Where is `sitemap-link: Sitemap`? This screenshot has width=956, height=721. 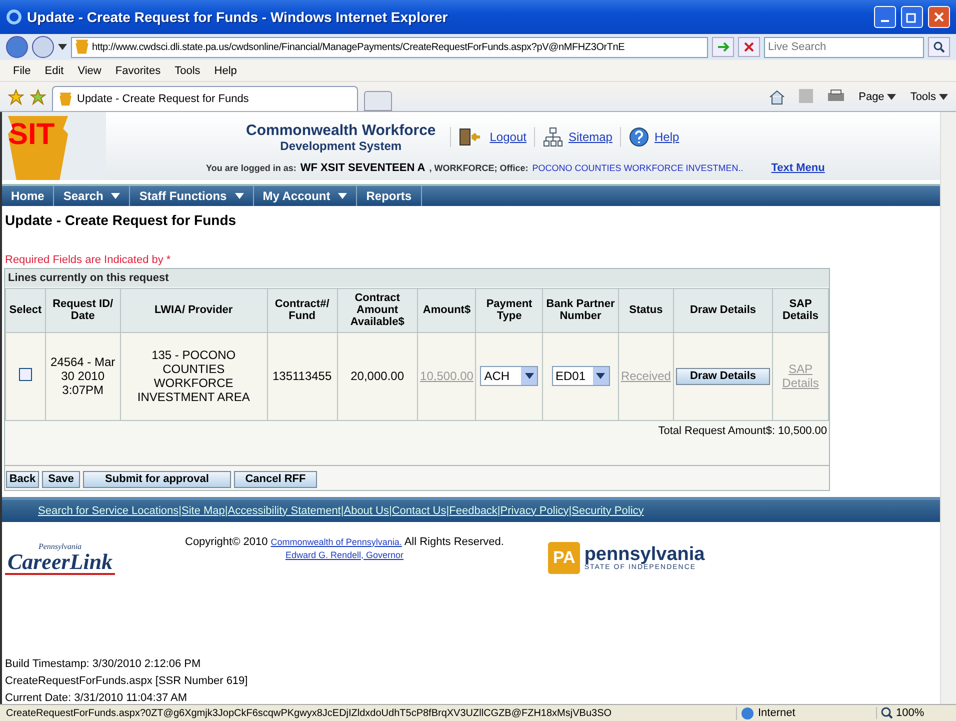
sitemap-link: Sitemap is located at coordinates (577, 137).